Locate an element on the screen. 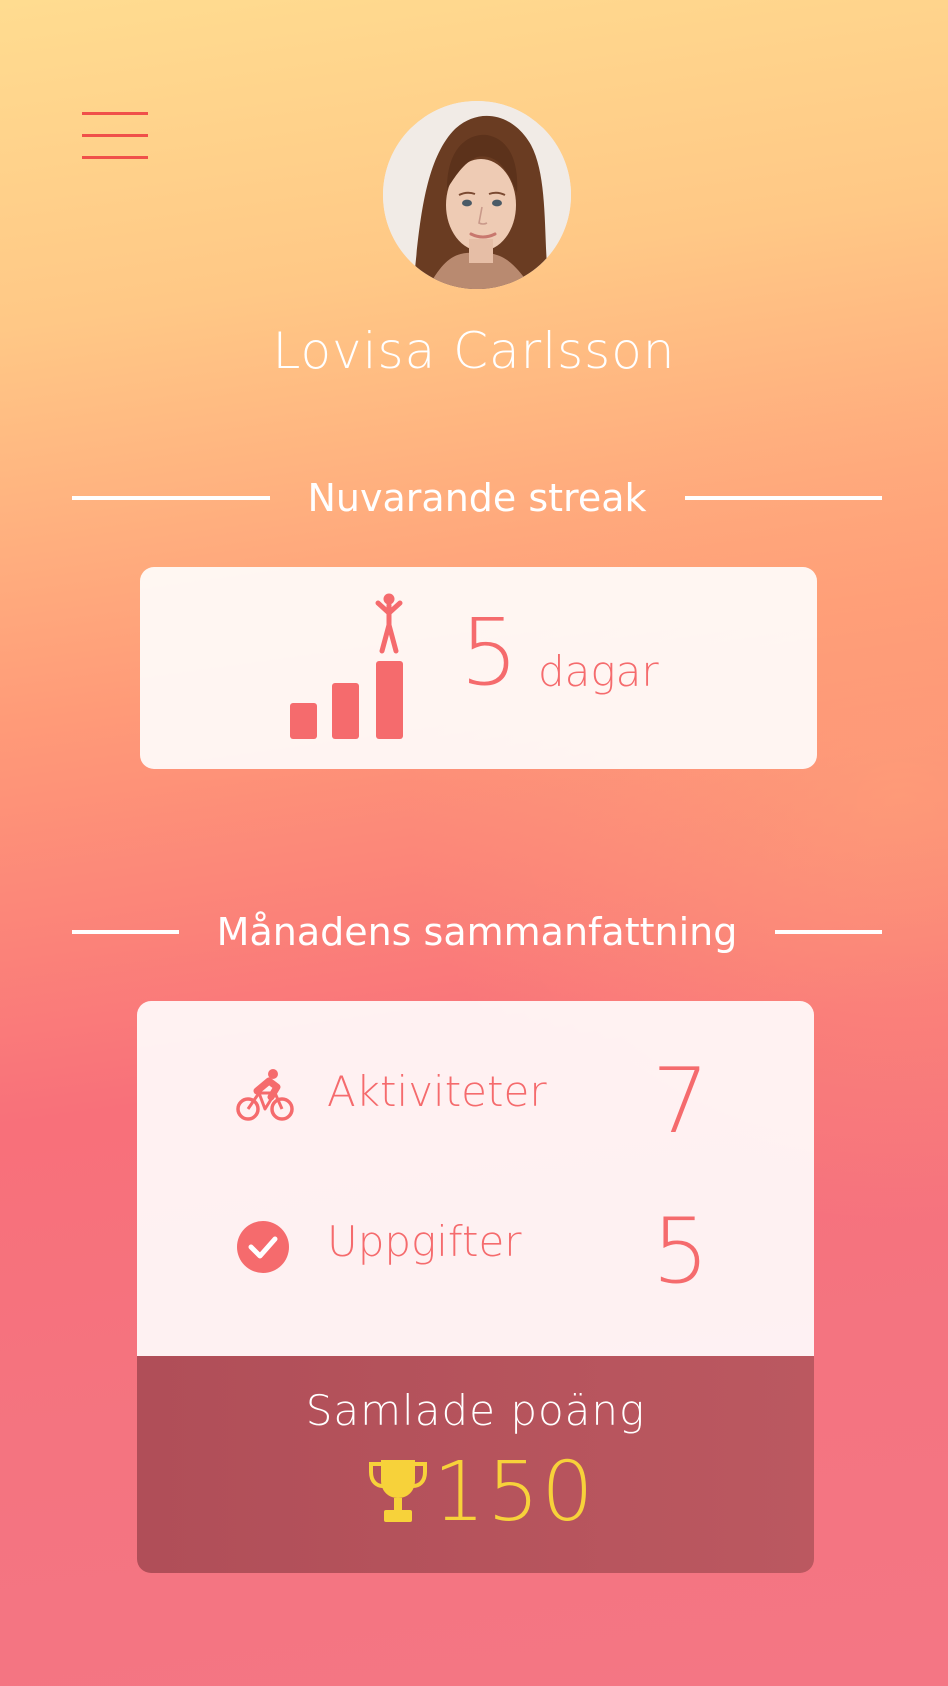  collected-points-value: 150 is located at coordinates (514, 1492).